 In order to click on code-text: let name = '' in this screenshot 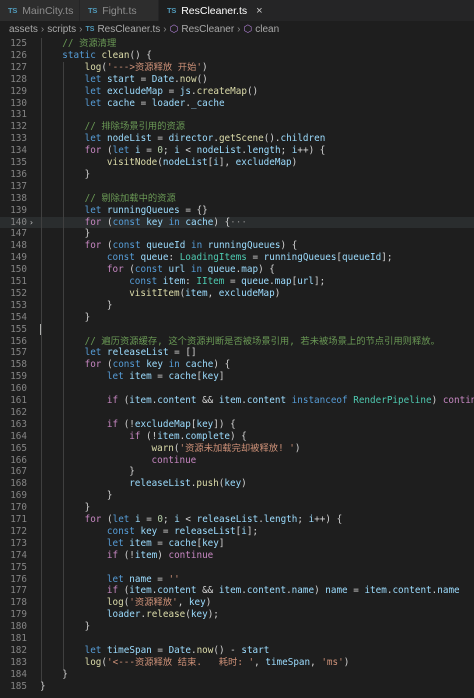, I will do `click(143, 580)`.